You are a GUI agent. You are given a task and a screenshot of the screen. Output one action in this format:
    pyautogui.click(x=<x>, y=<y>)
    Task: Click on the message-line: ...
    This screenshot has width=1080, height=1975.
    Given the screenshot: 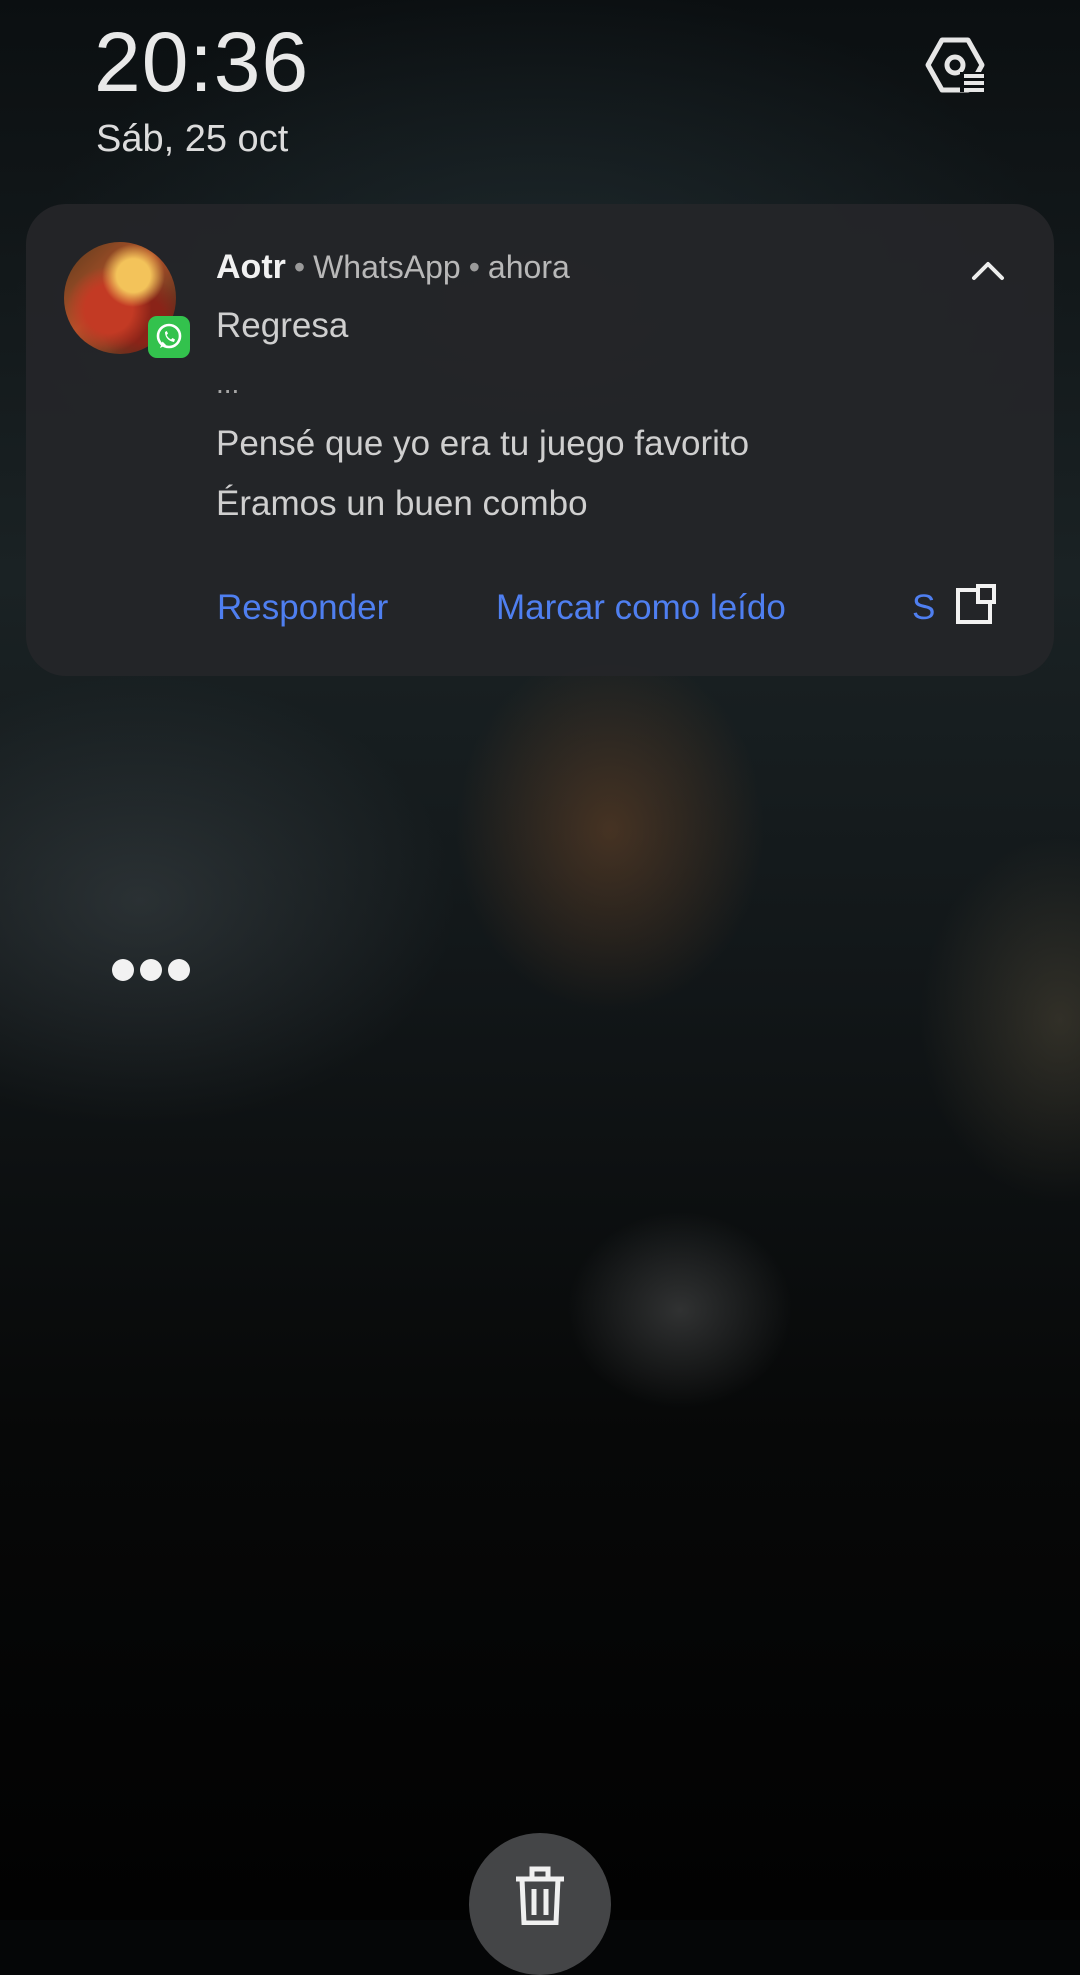 What is the action you would take?
    pyautogui.click(x=228, y=383)
    